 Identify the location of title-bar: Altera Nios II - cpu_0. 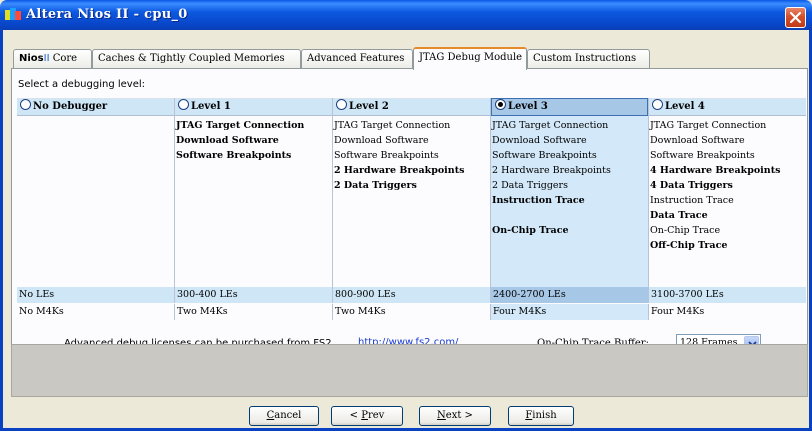
(406, 15).